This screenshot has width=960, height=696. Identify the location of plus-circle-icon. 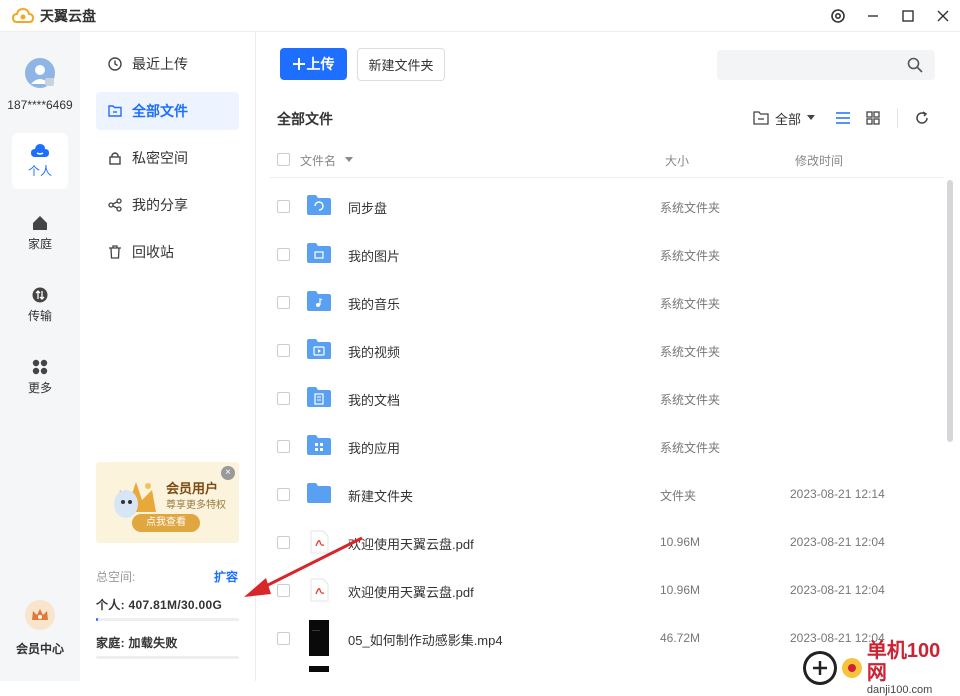
(819, 668).